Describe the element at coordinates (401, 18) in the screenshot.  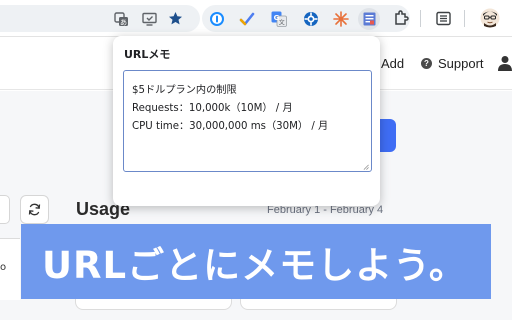
I see `extensions-puzzle-icon` at that location.